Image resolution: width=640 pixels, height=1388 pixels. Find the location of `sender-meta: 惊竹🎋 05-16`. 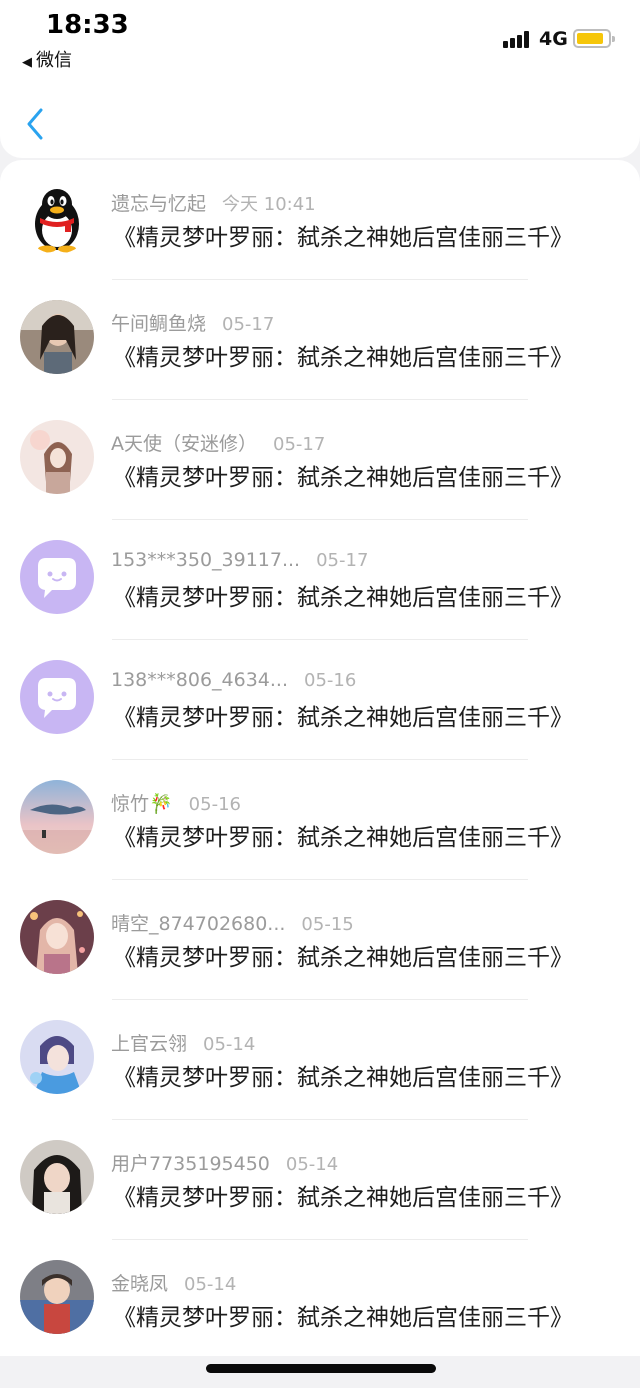

sender-meta: 惊竹🎋 05-16 is located at coordinates (176, 802).